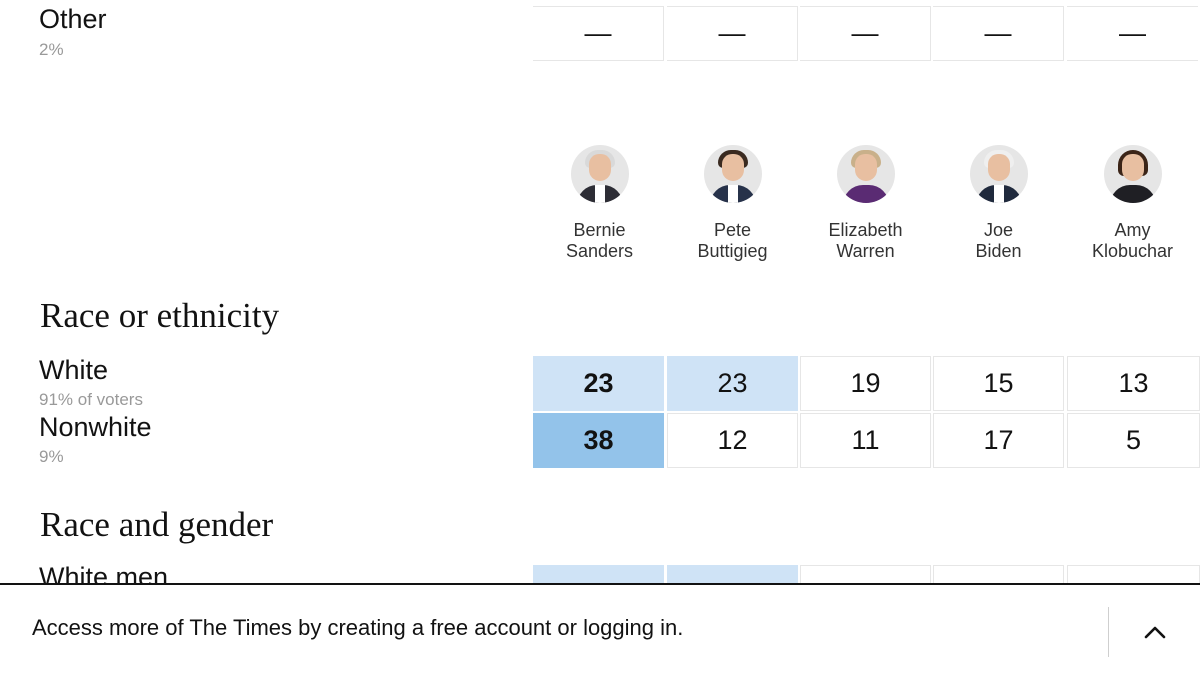  What do you see at coordinates (732, 240) in the screenshot?
I see `candidate-name: Pete Buttigieg` at bounding box center [732, 240].